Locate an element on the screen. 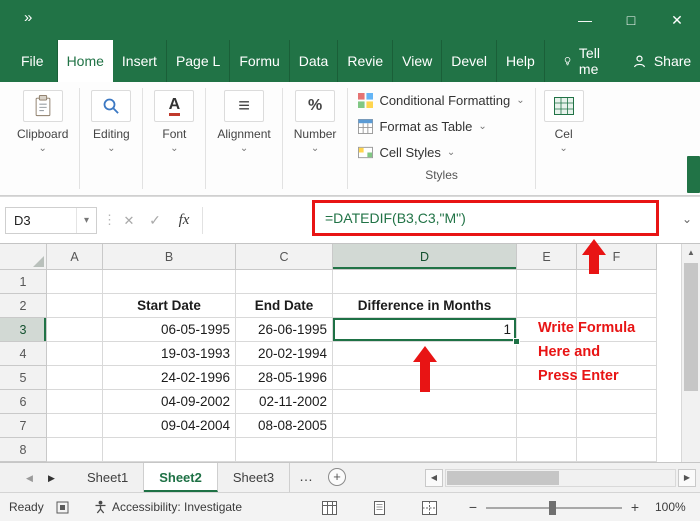 This screenshot has height=521, width=700. cell-e2 is located at coordinates (547, 306).